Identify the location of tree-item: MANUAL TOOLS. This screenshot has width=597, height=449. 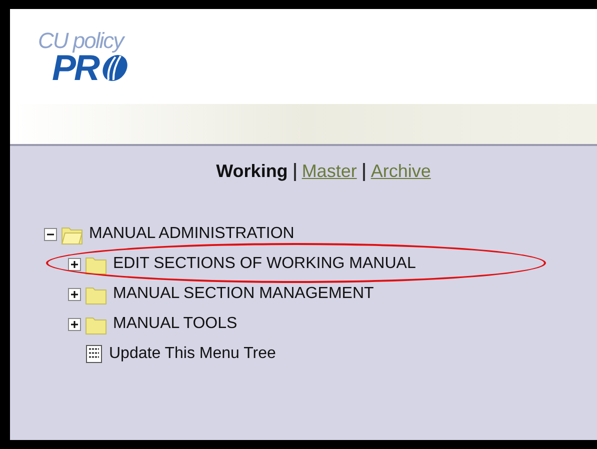
(175, 324).